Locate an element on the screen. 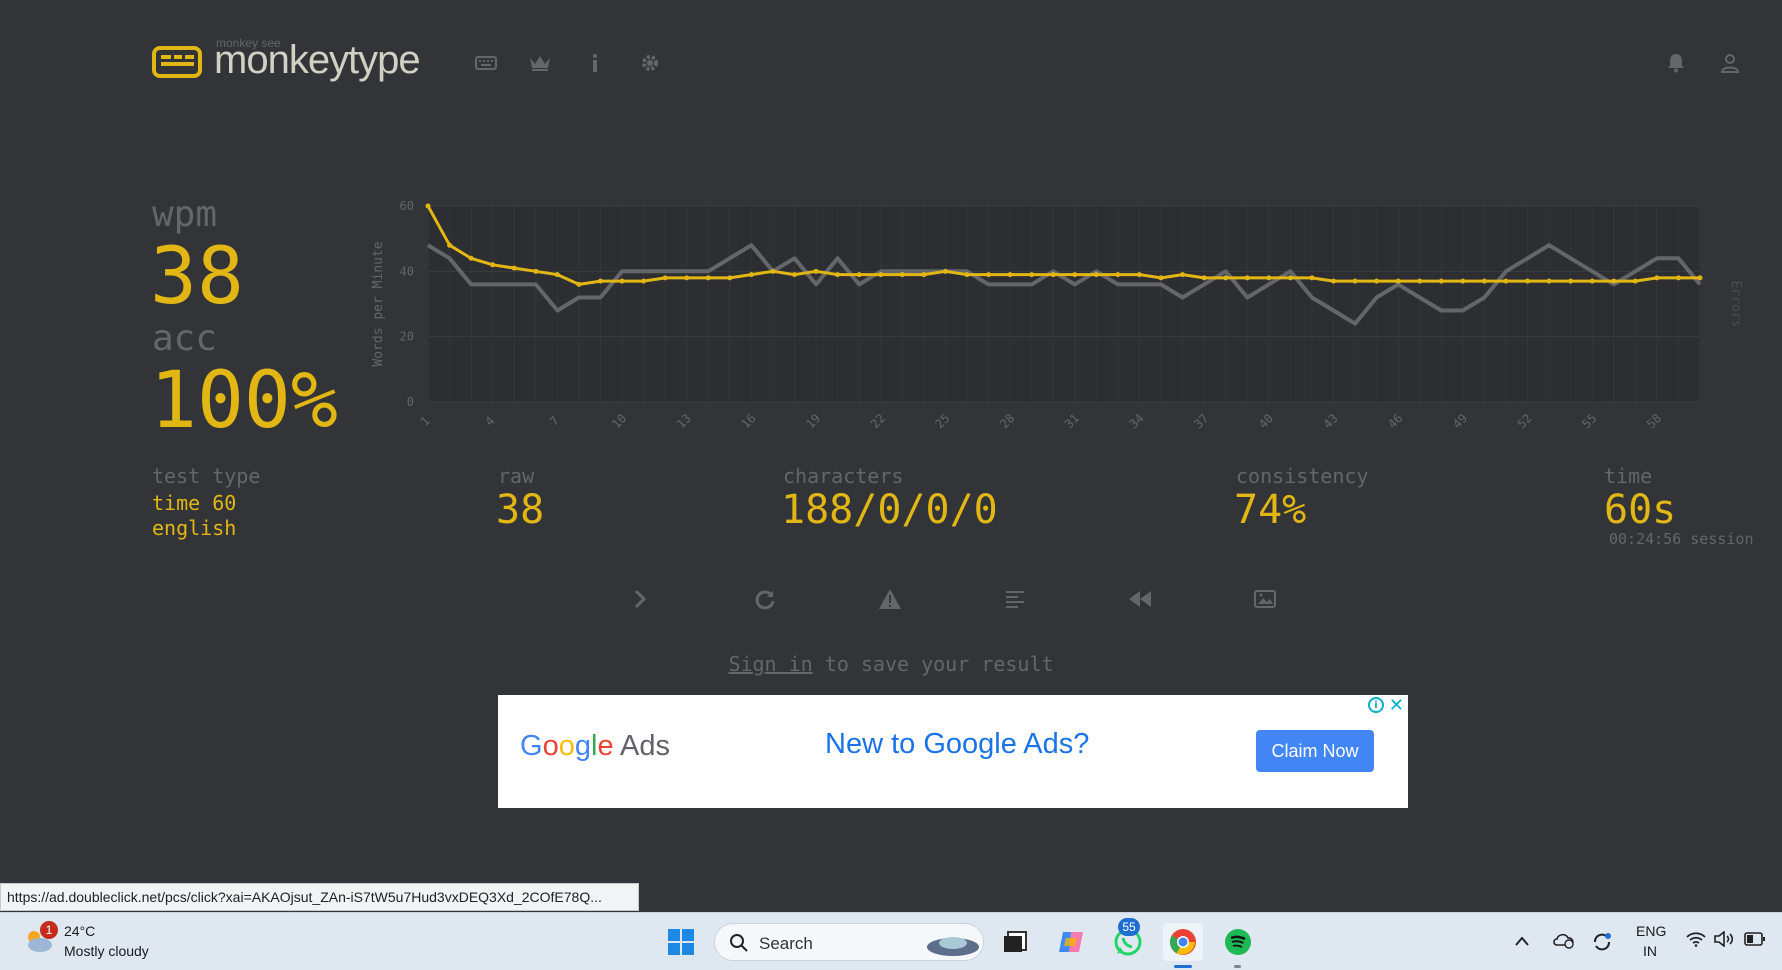  region-indicator: IN is located at coordinates (1650, 951).